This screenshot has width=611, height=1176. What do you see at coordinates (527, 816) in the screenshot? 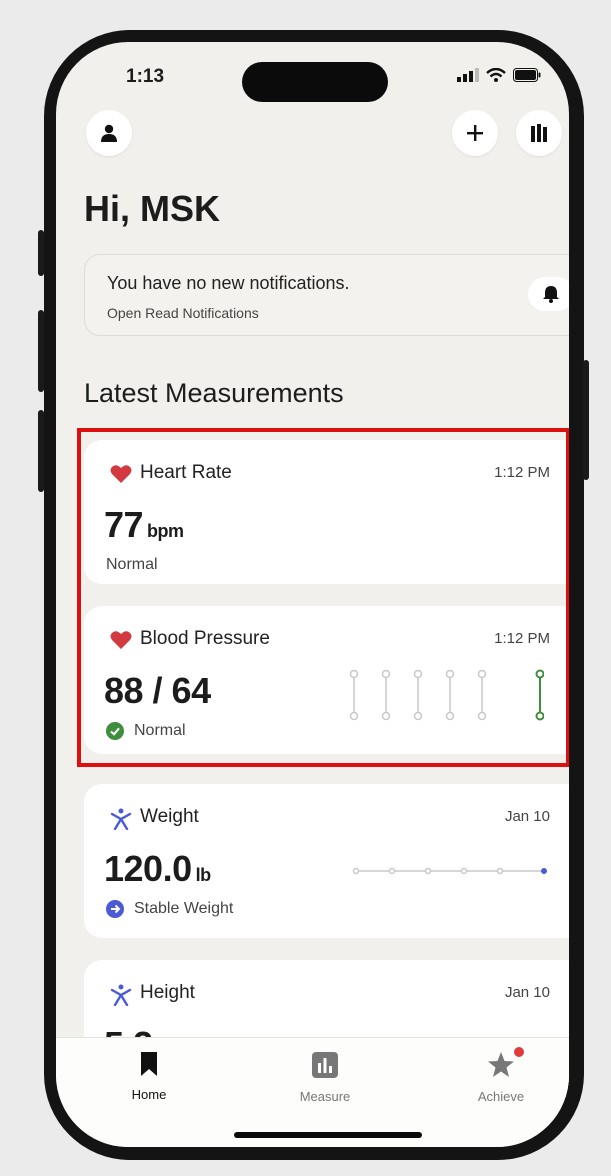
I see `weight-date: Jan 10` at bounding box center [527, 816].